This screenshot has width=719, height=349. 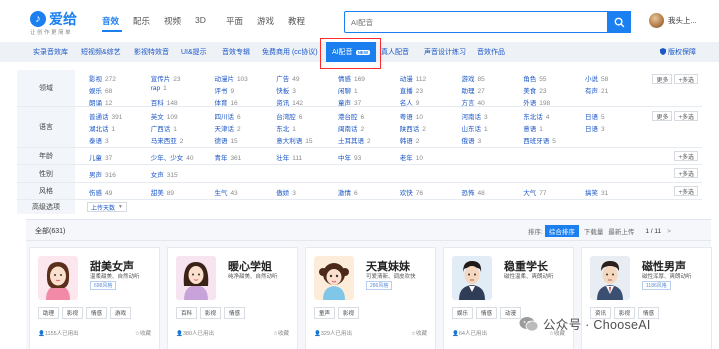 What do you see at coordinates (536, 116) in the screenshot?
I see `filter-option: 东北话 4` at bounding box center [536, 116].